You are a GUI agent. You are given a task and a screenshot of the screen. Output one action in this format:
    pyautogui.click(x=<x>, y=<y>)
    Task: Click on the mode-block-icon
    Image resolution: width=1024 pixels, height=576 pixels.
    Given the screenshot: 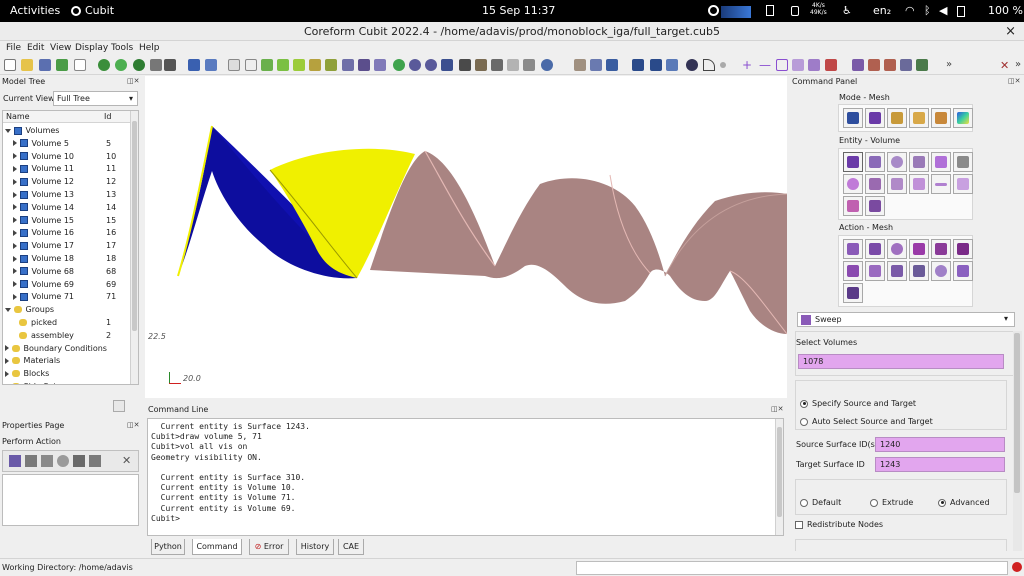 What is the action you would take?
    pyautogui.click(x=897, y=118)
    